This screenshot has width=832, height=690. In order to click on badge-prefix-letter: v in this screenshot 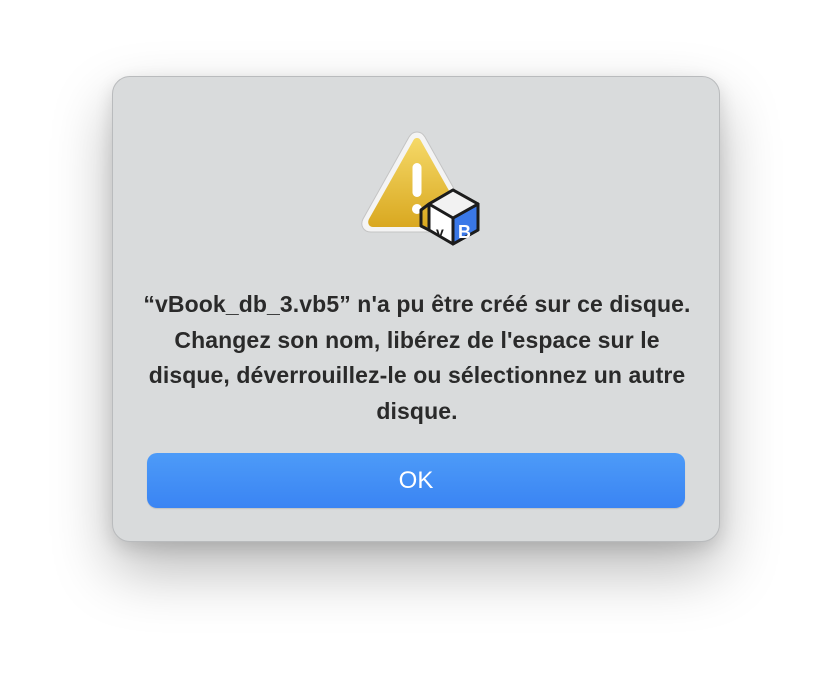, I will do `click(440, 232)`.